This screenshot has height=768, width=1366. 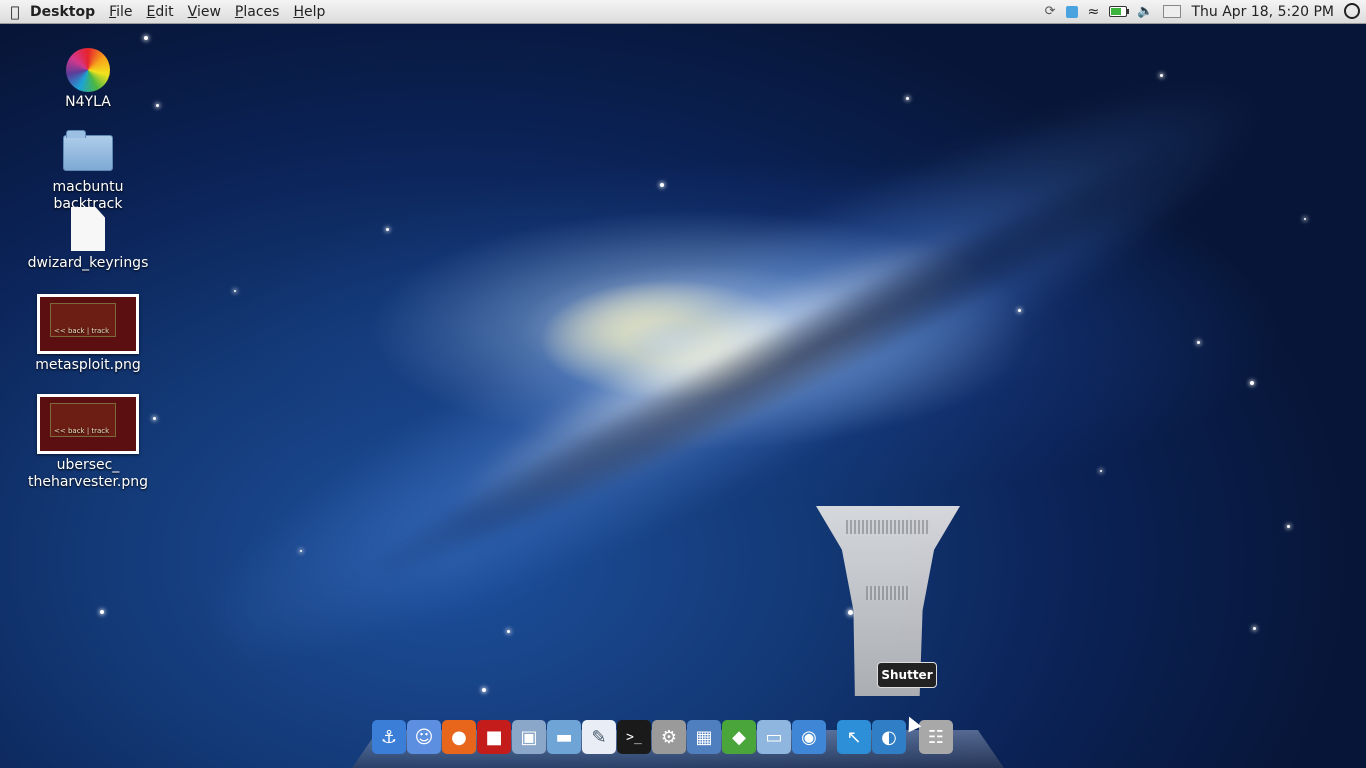 I want to click on system-preferences-icon: ⚙, so click(x=669, y=737).